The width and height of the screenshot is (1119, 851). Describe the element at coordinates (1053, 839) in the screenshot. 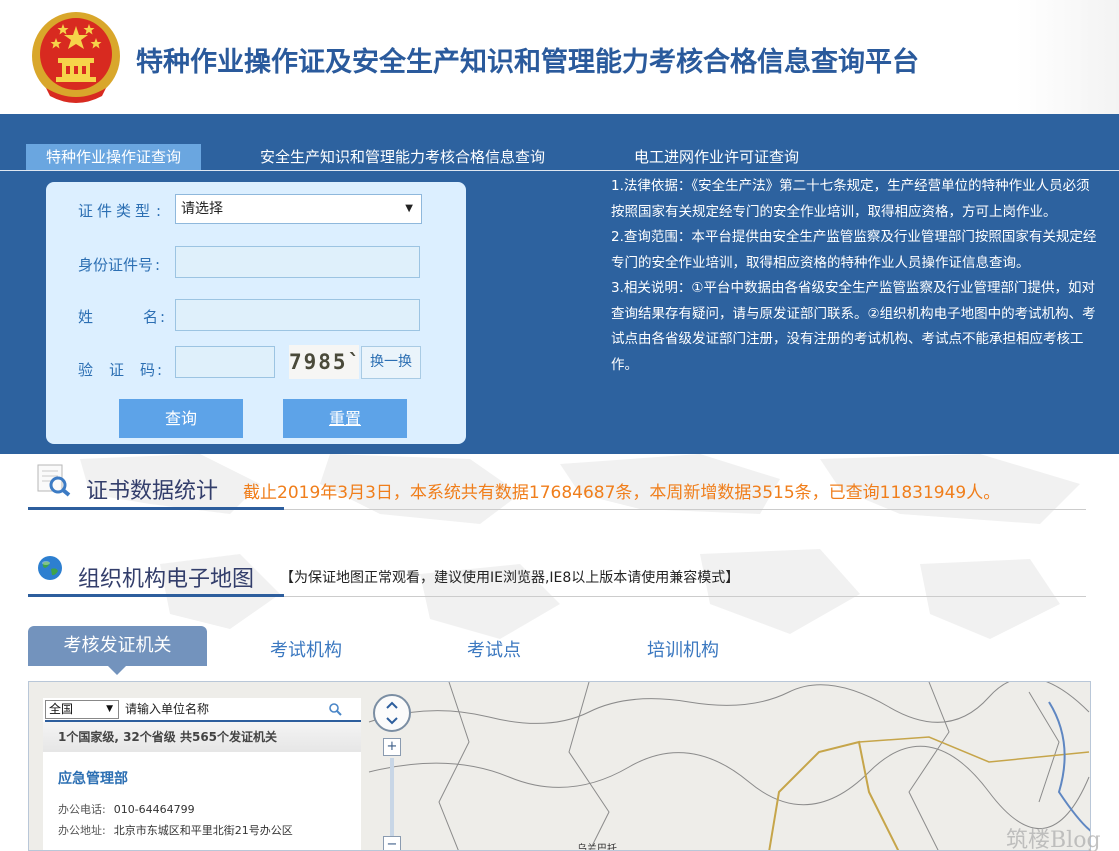

I see `watermark: 筑楼Blog` at that location.